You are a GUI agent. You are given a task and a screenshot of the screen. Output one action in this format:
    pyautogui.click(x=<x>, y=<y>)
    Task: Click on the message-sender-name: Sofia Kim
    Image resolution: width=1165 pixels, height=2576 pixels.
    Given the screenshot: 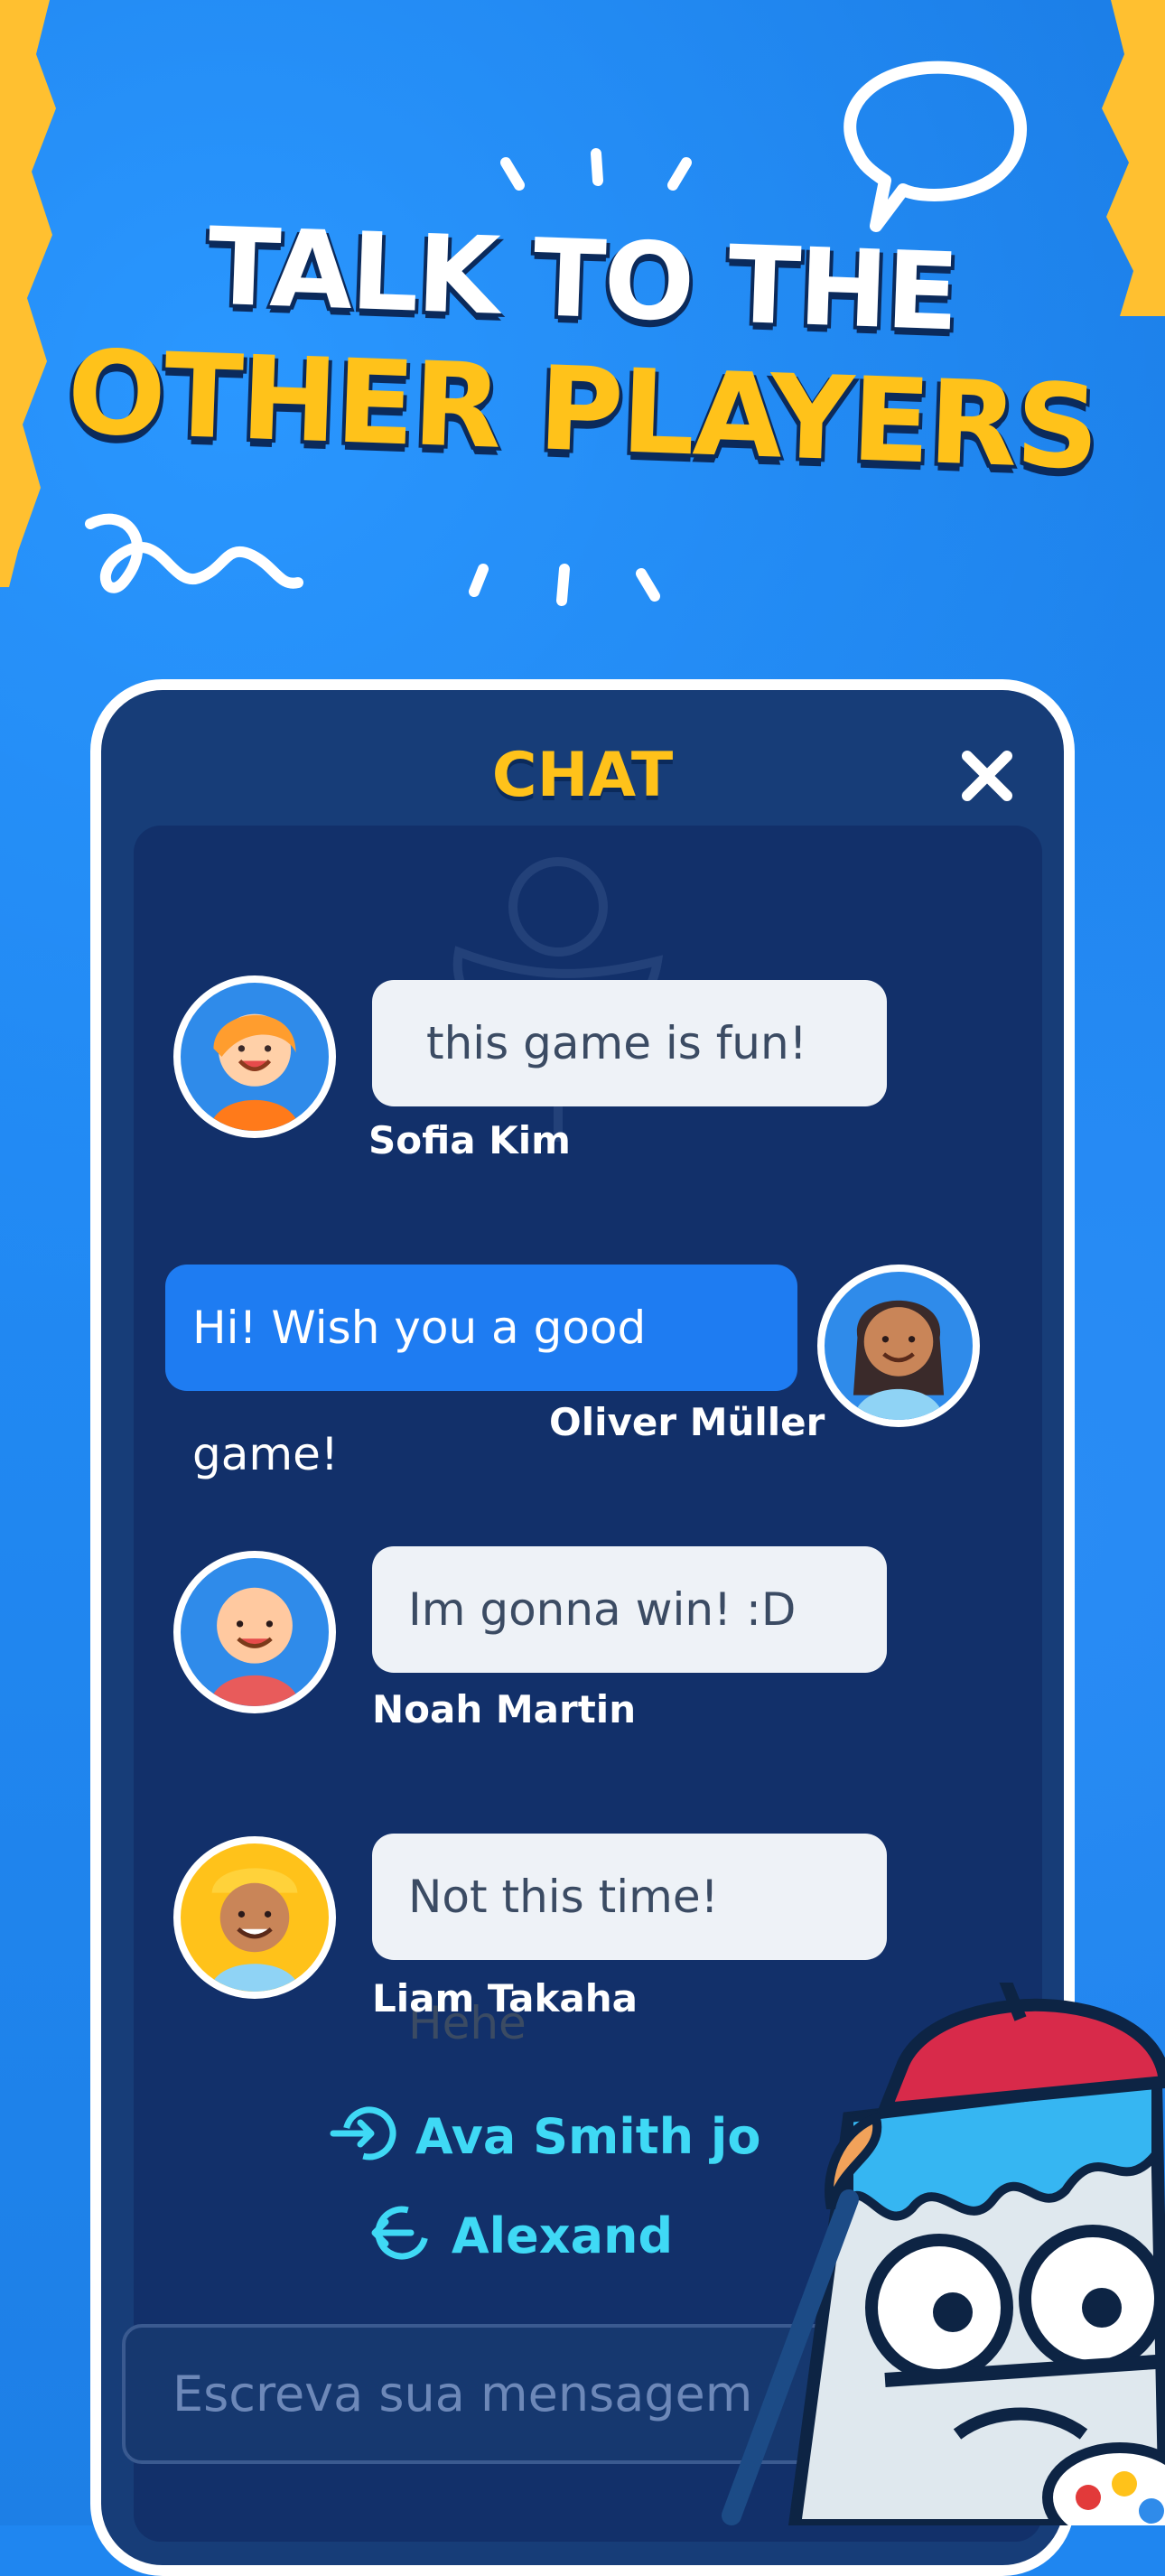 What is the action you would take?
    pyautogui.click(x=470, y=1140)
    